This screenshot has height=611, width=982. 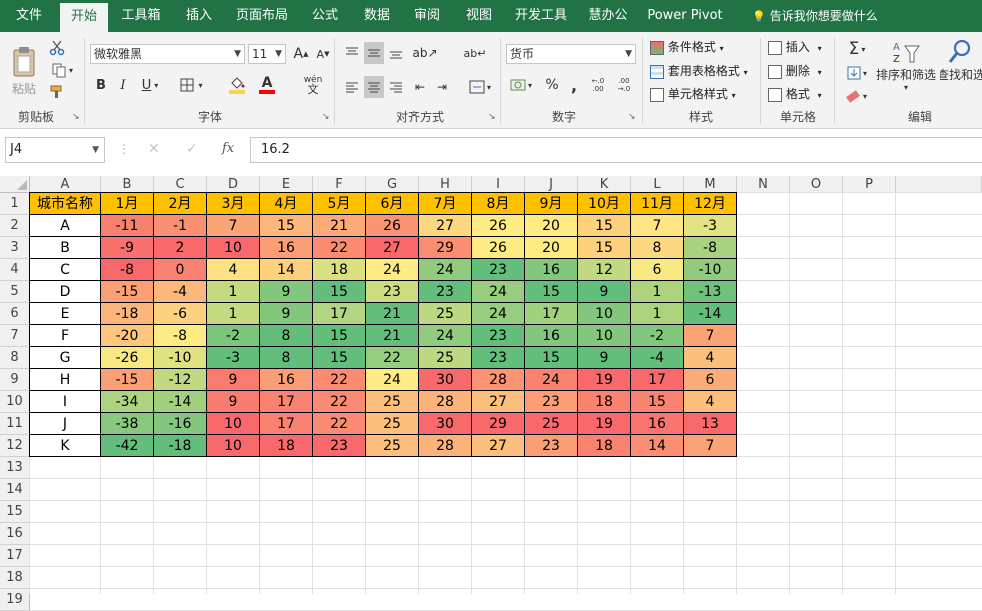 I want to click on table-cell-value: 6, so click(x=657, y=270).